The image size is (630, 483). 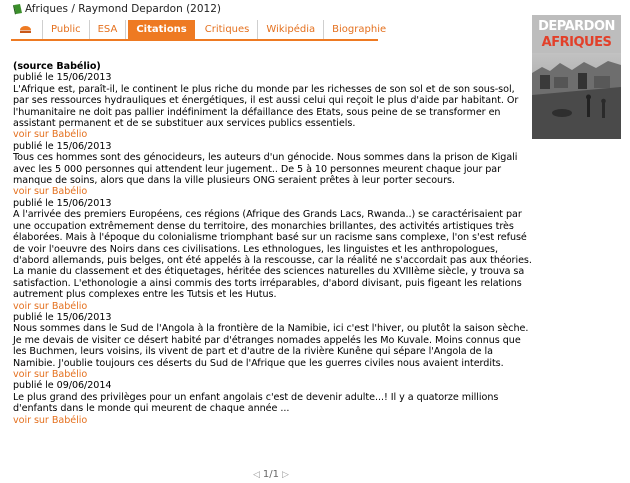 I want to click on home-icon, so click(x=25, y=29).